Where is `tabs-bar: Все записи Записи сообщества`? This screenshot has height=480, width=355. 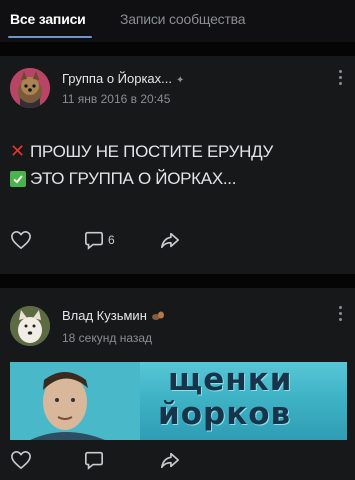 tabs-bar: Все записи Записи сообщества is located at coordinates (177, 21).